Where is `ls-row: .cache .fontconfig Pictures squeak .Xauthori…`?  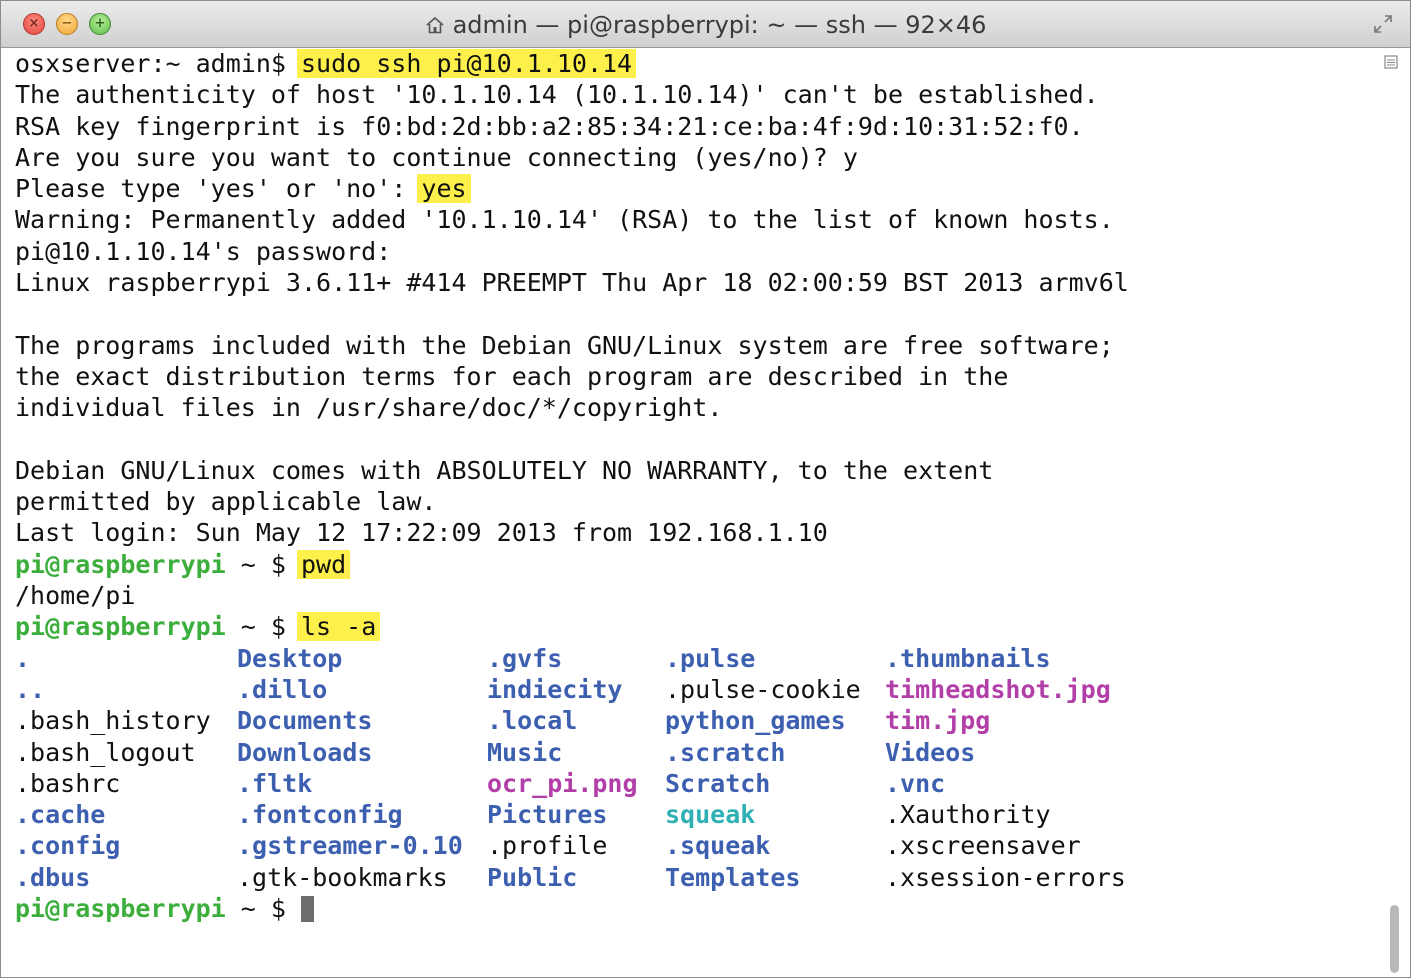 ls-row: .cache .fontconfig Pictures squeak .Xauthori… is located at coordinates (695, 814).